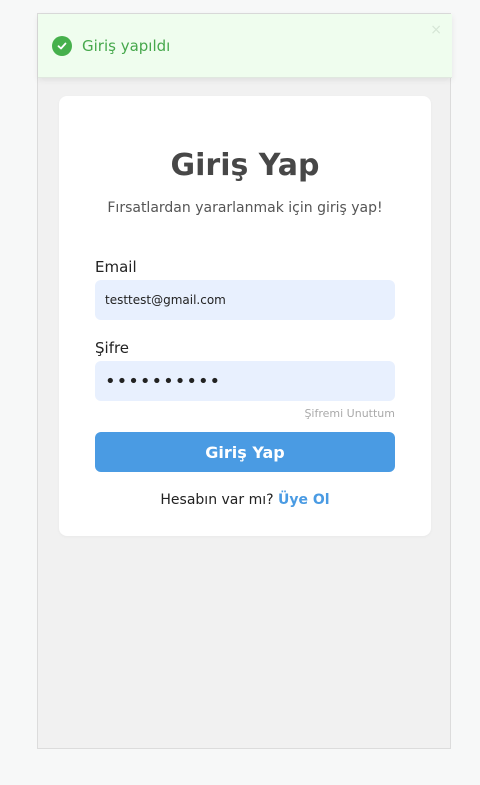  What do you see at coordinates (126, 45) in the screenshot?
I see `toast-message: Giriş yapıldı` at bounding box center [126, 45].